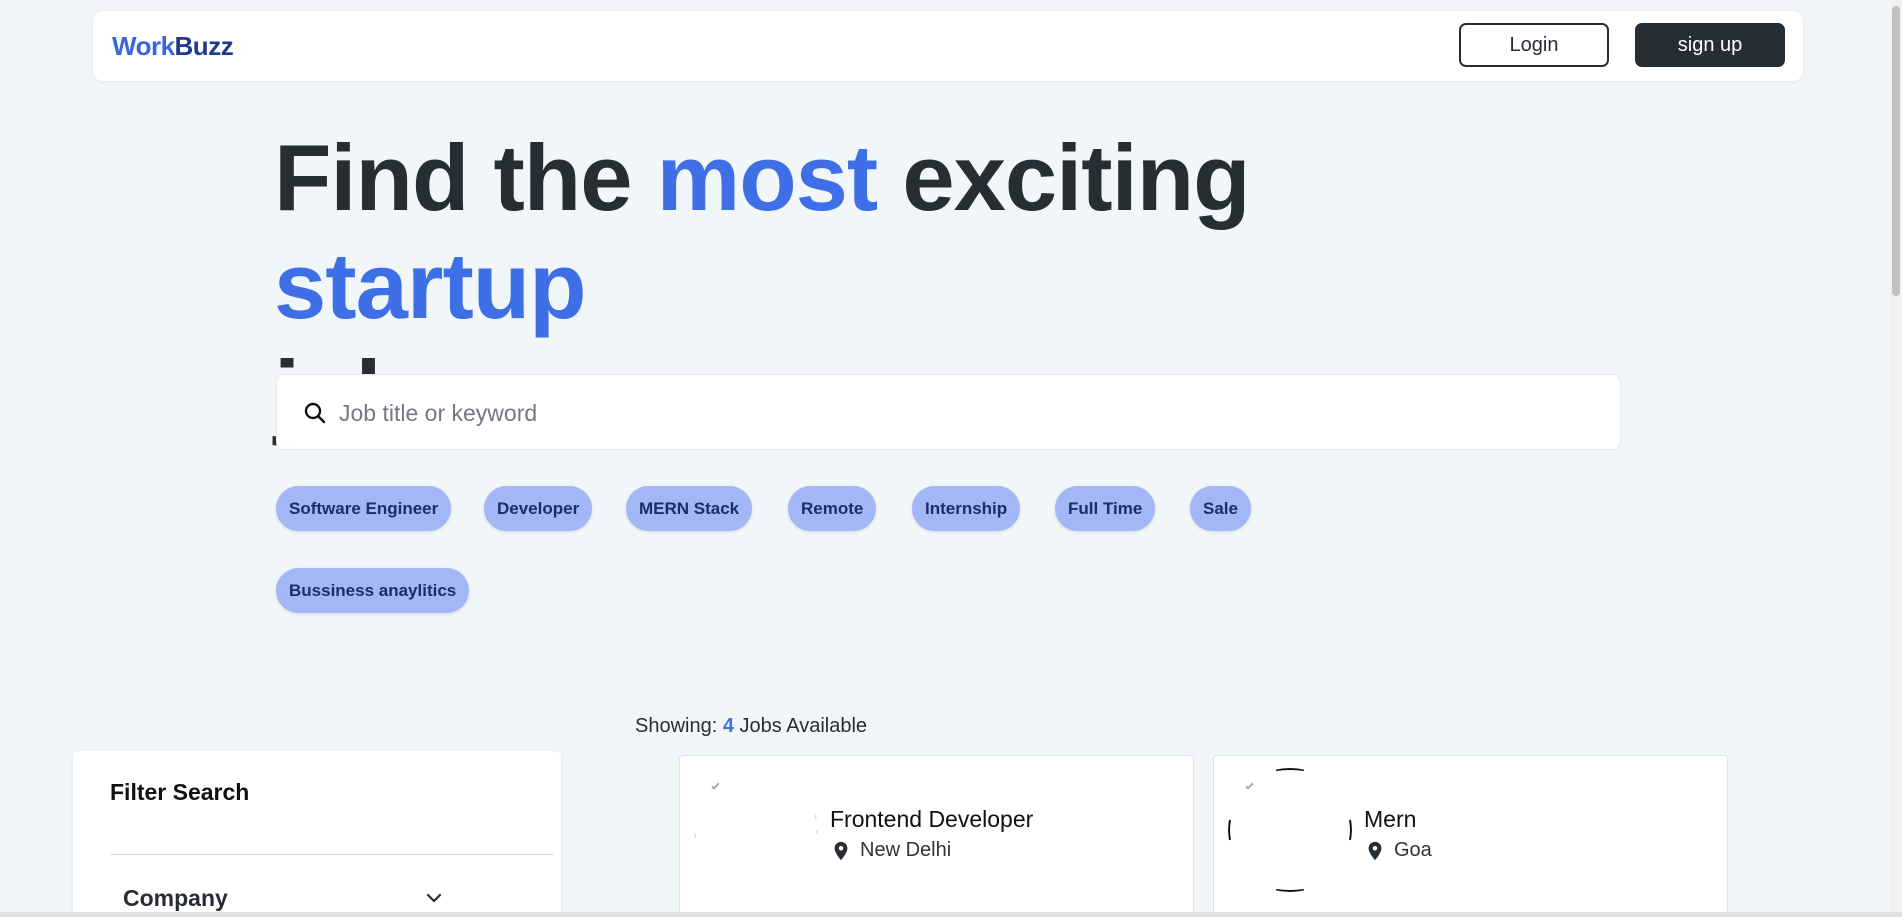 The height and width of the screenshot is (917, 1902). Describe the element at coordinates (373, 590) in the screenshot. I see `tag-business-analytics: Bussiness anaylitics` at that location.